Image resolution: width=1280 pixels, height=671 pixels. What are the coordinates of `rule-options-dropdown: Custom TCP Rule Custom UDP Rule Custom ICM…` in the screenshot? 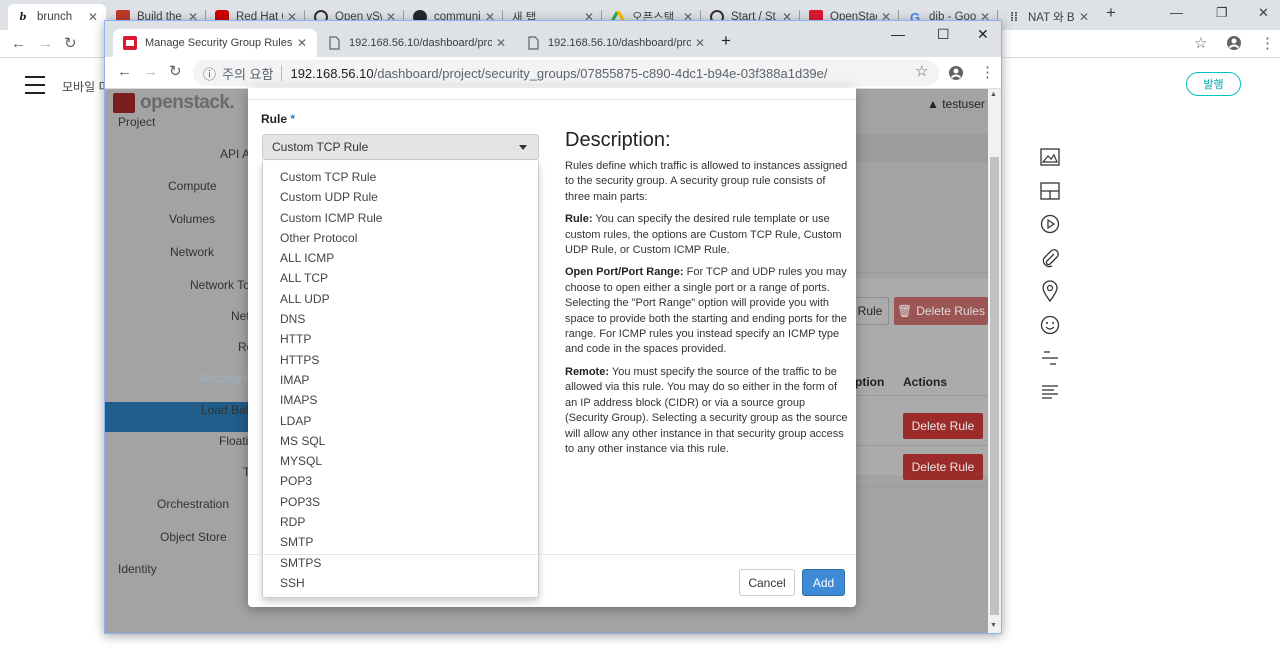 It's located at (400, 379).